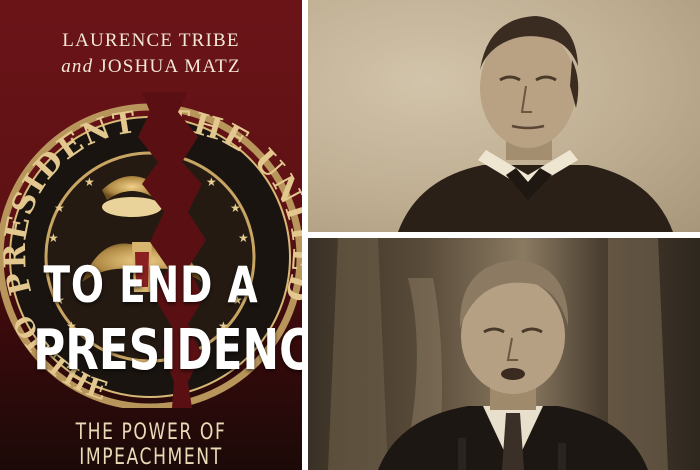  What do you see at coordinates (151, 445) in the screenshot?
I see `cover-subtitle: THE POWER OF IMPEACHMENT` at bounding box center [151, 445].